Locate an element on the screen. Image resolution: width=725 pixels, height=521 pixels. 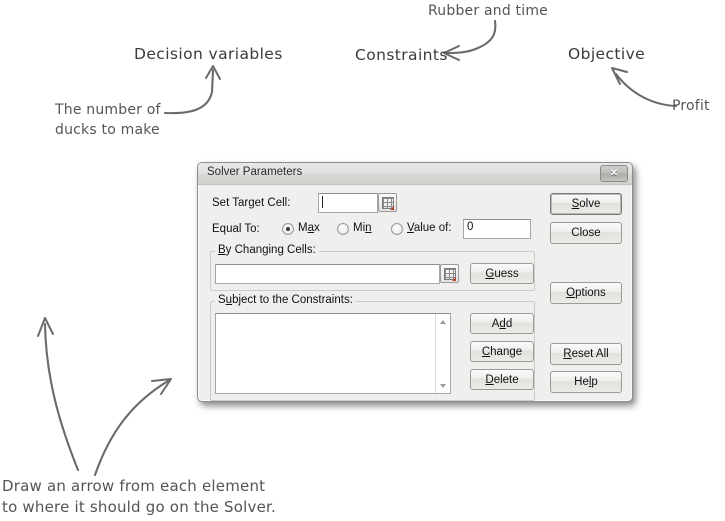
close-button: Close is located at coordinates (586, 233).